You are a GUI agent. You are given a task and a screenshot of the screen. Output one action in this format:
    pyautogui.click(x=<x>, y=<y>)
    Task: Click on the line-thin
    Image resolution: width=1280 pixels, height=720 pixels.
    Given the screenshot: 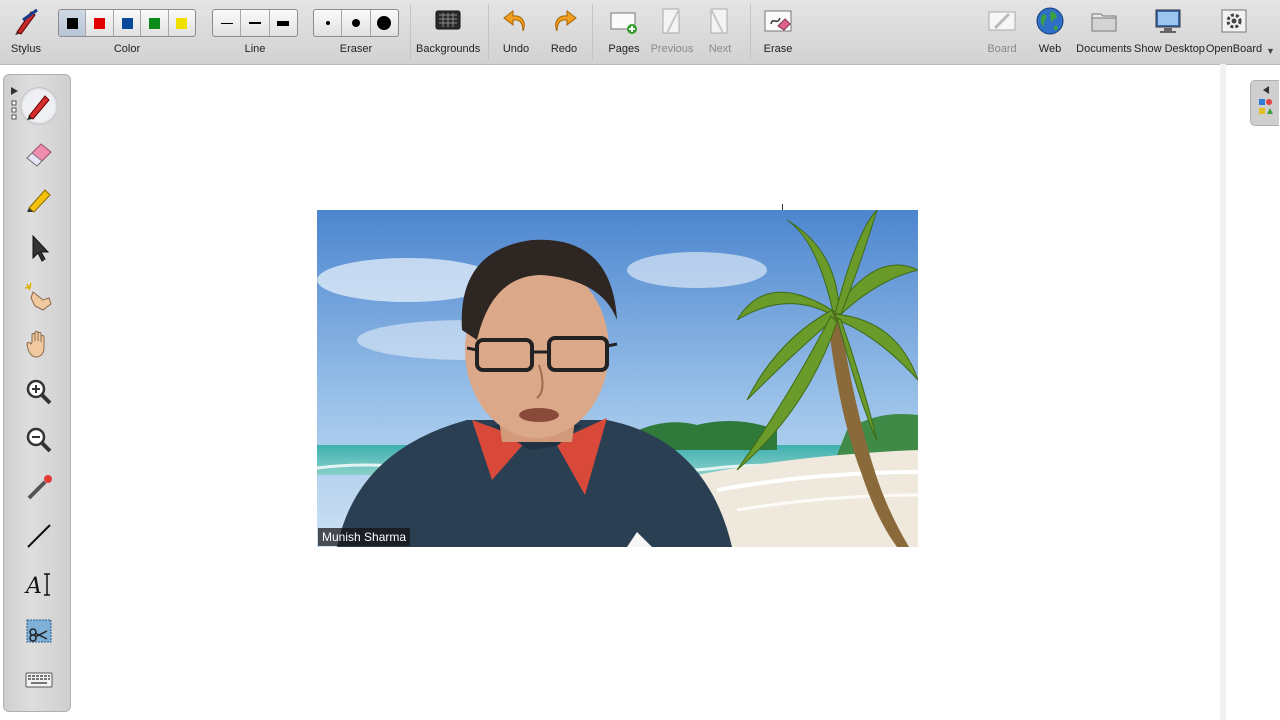 What is the action you would take?
    pyautogui.click(x=227, y=23)
    